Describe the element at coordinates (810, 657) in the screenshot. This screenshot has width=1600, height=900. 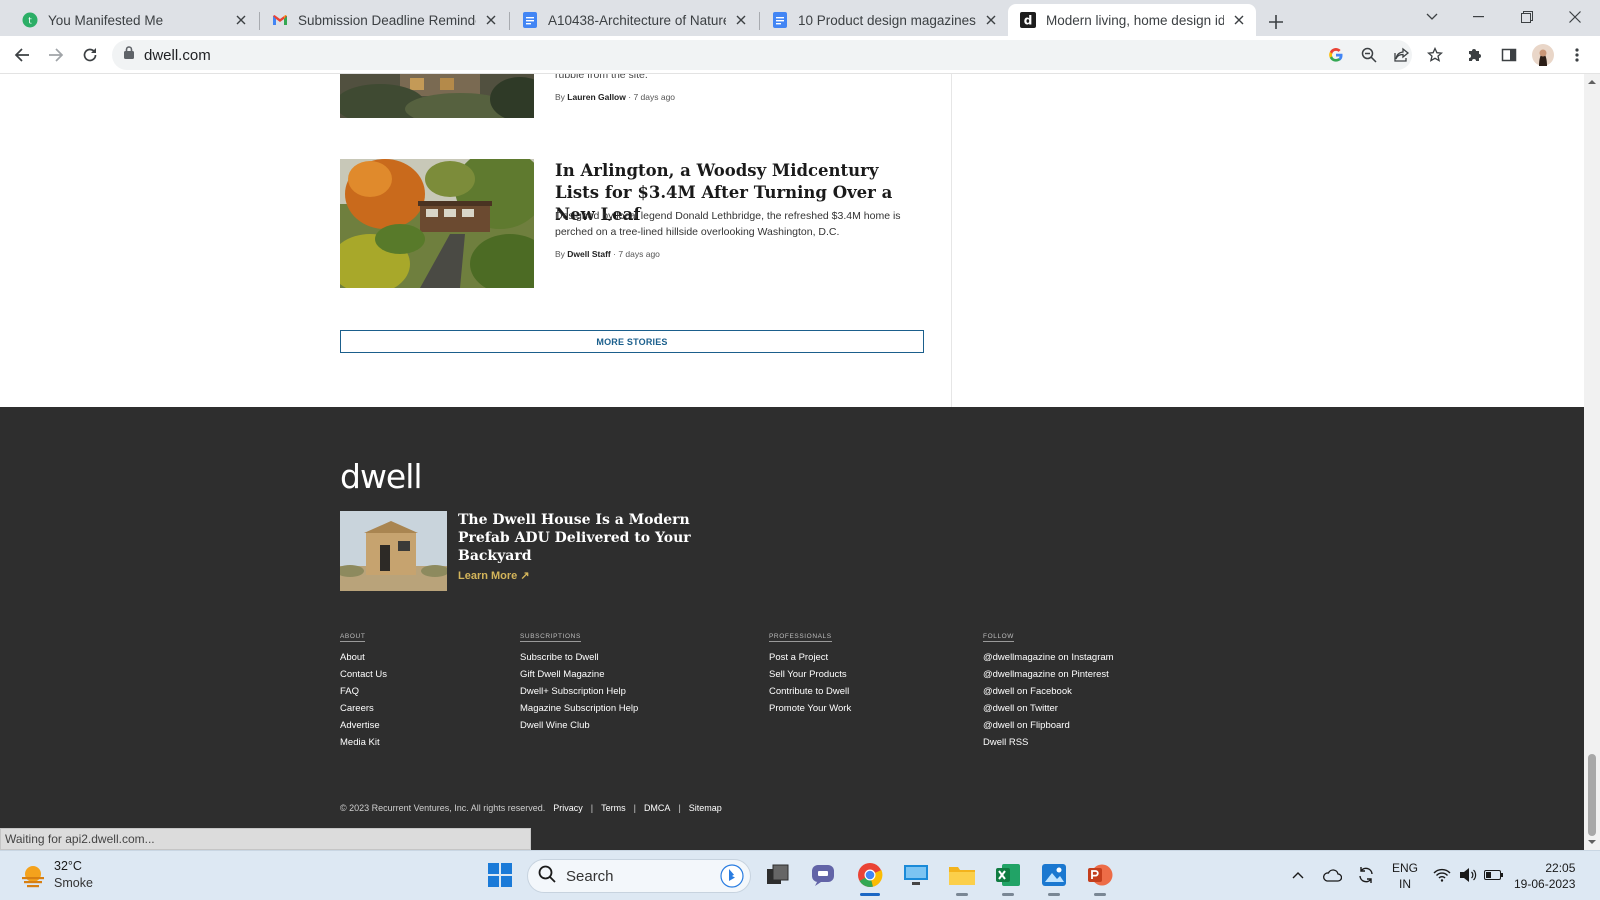
I see `footer-link-post-project: Post a Project` at that location.